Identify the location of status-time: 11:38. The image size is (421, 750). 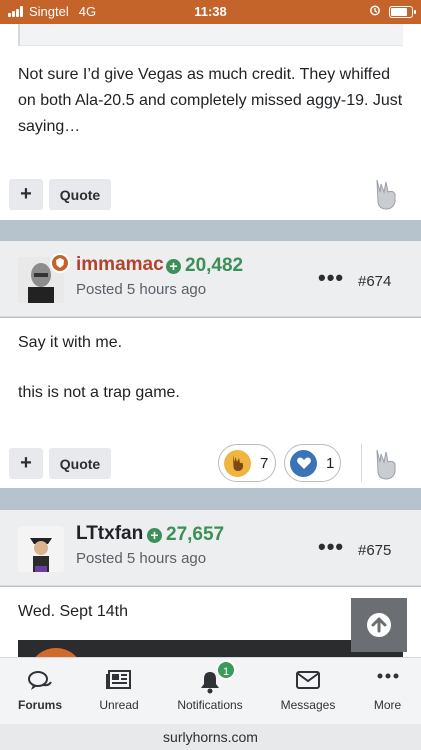
(210, 11).